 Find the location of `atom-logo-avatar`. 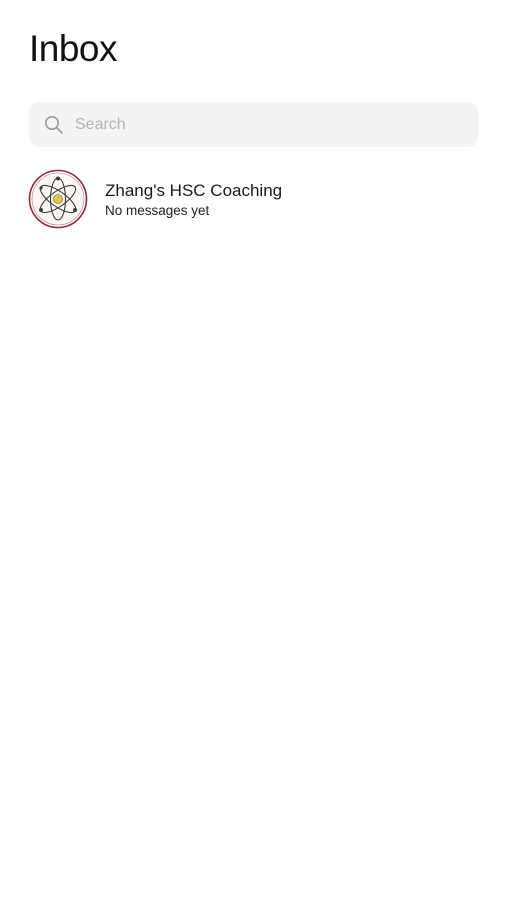

atom-logo-avatar is located at coordinates (58, 199).